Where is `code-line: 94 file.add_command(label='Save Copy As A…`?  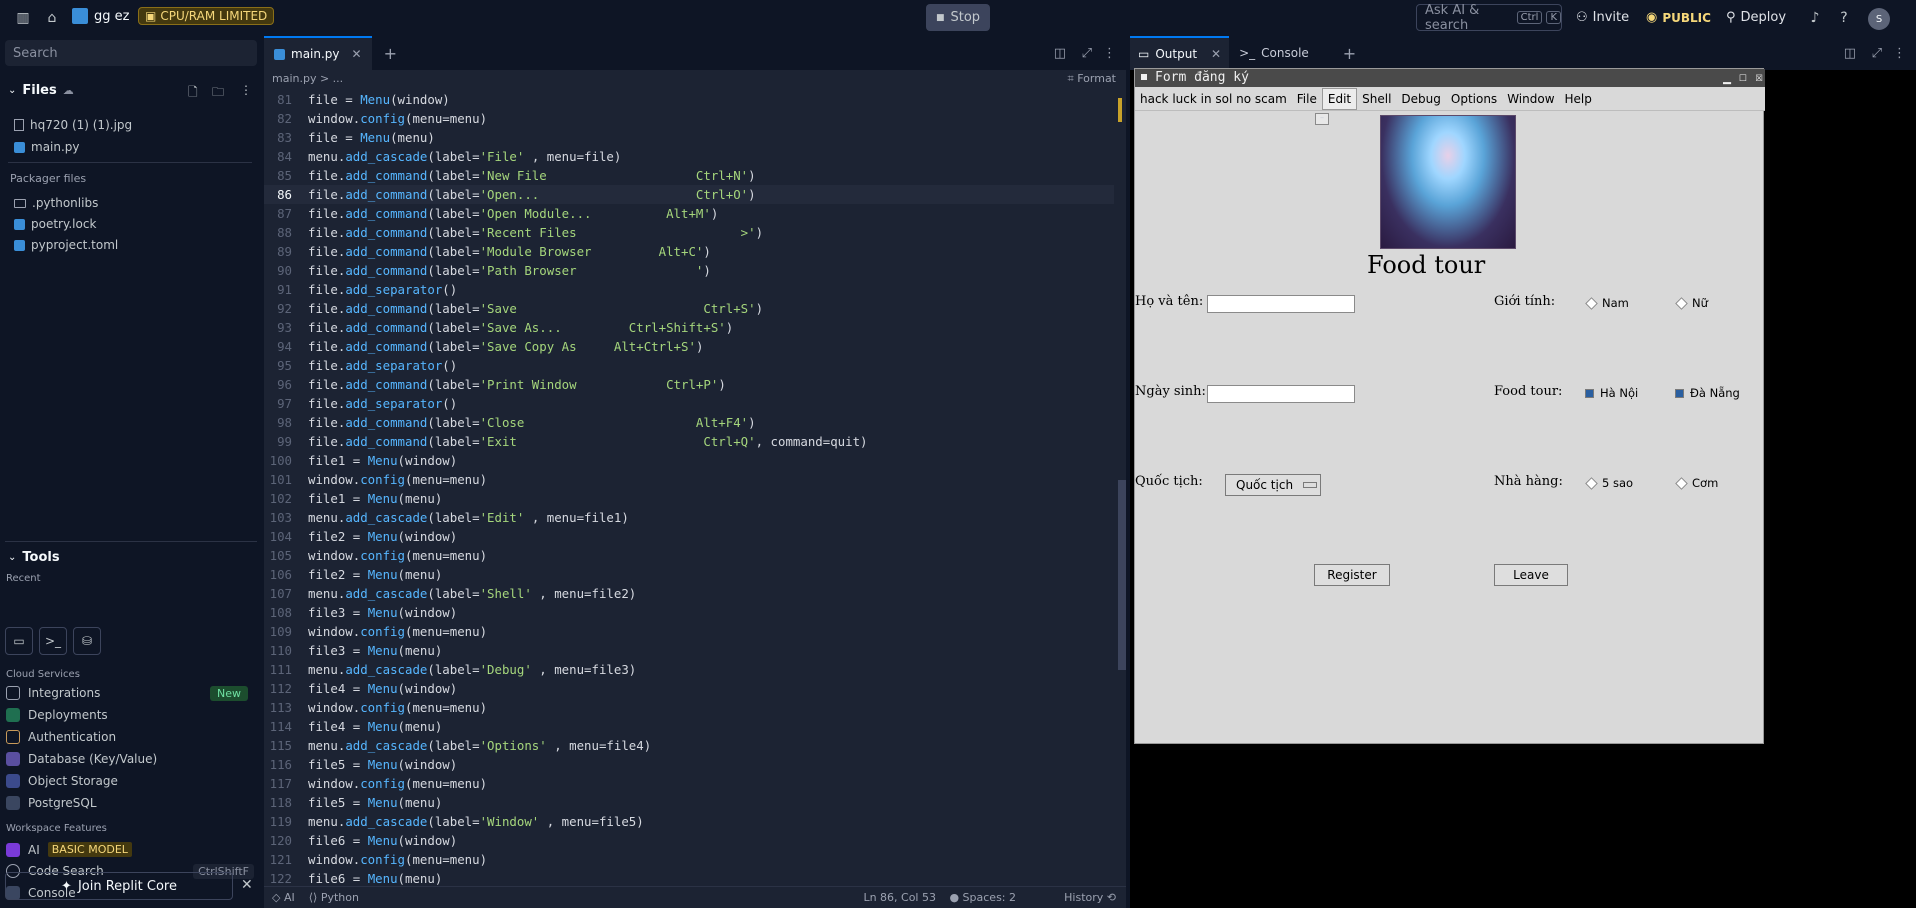 code-line: 94 file.add_command(label='Save Copy As A… is located at coordinates (689, 346).